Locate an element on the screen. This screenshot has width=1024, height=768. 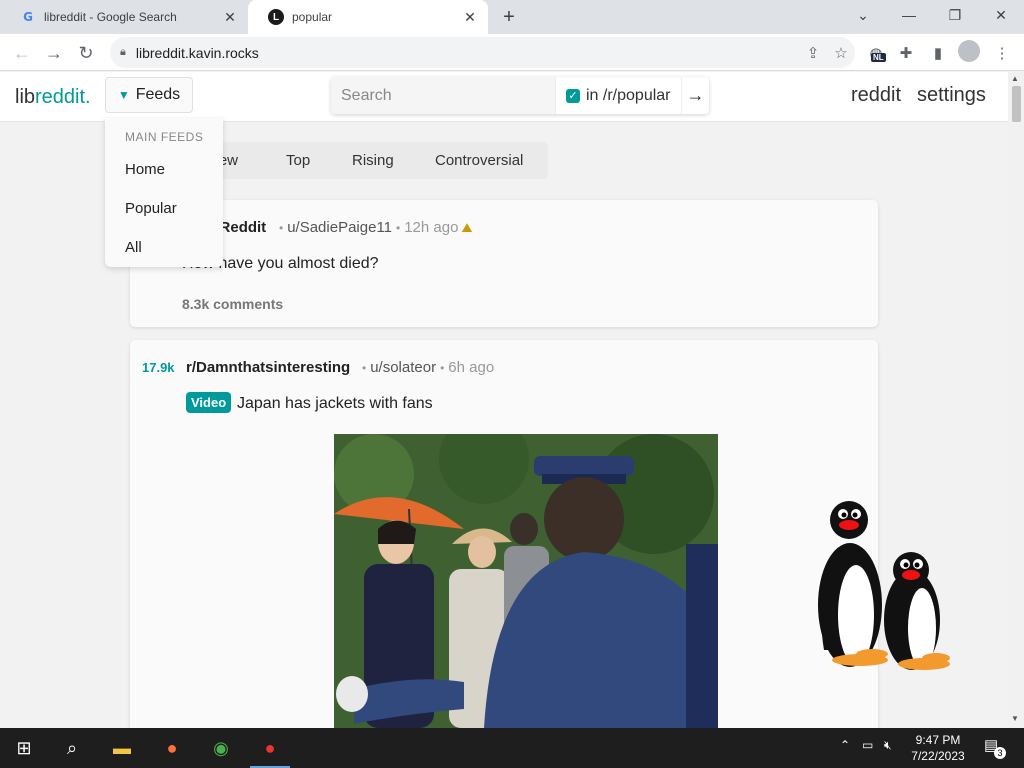
chrome-icon: ◉ is located at coordinates (221, 748).